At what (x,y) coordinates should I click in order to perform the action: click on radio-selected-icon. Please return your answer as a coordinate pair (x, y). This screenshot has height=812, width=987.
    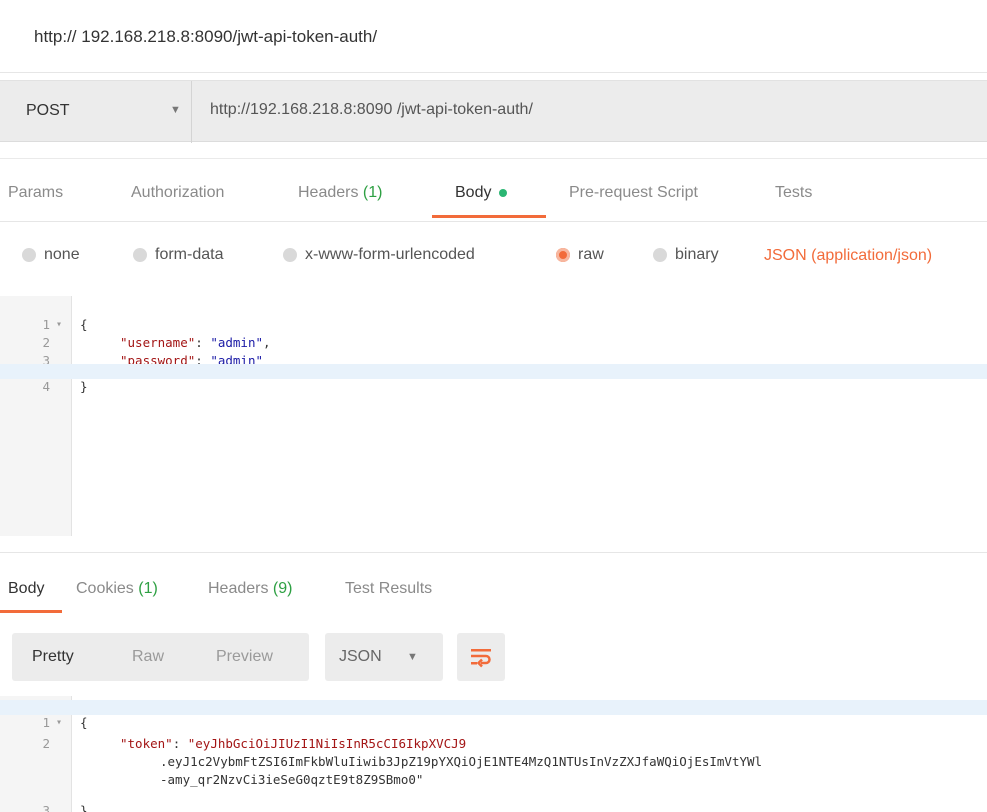
    Looking at the image, I should click on (563, 255).